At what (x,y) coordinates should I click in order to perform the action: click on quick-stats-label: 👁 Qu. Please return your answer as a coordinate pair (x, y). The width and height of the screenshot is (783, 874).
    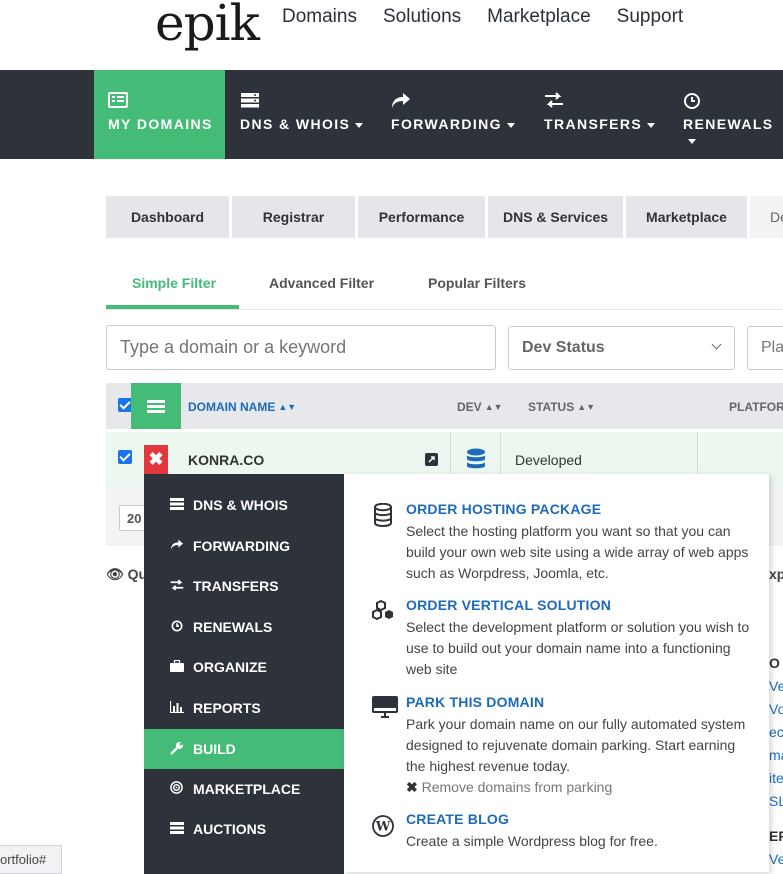
    Looking at the image, I should click on (127, 574).